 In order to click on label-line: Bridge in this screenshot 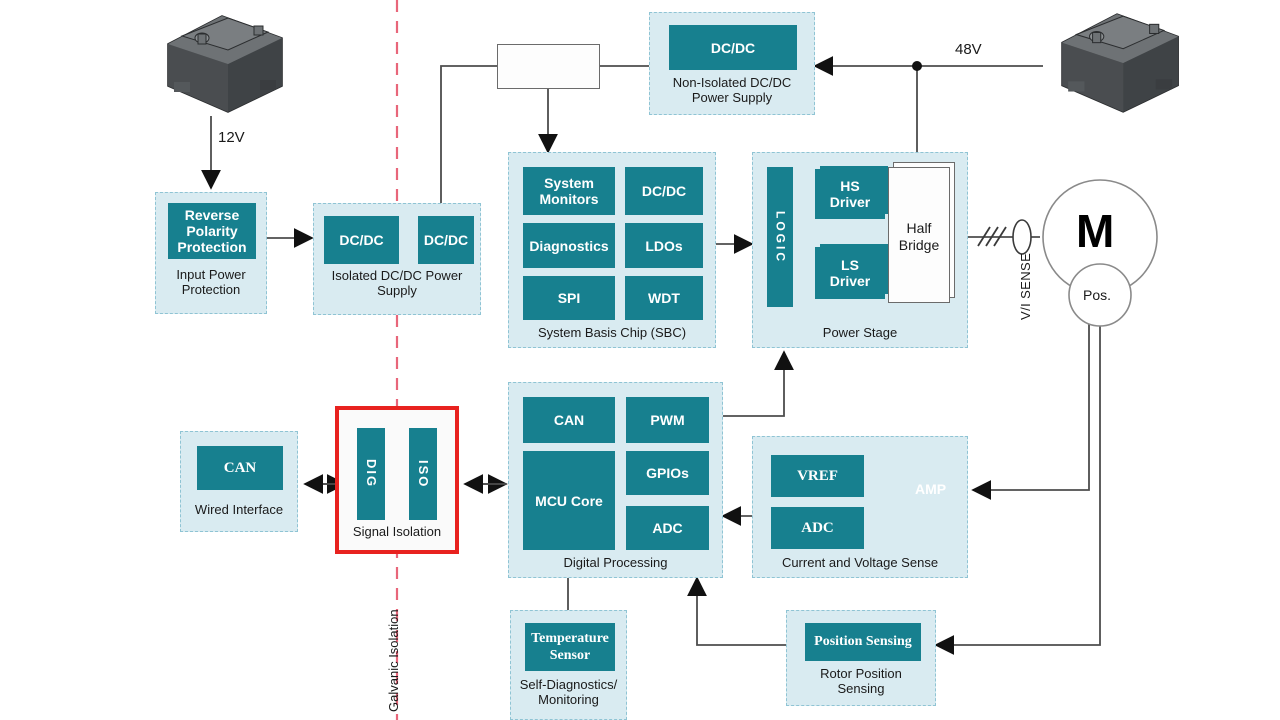, I will do `click(919, 245)`.